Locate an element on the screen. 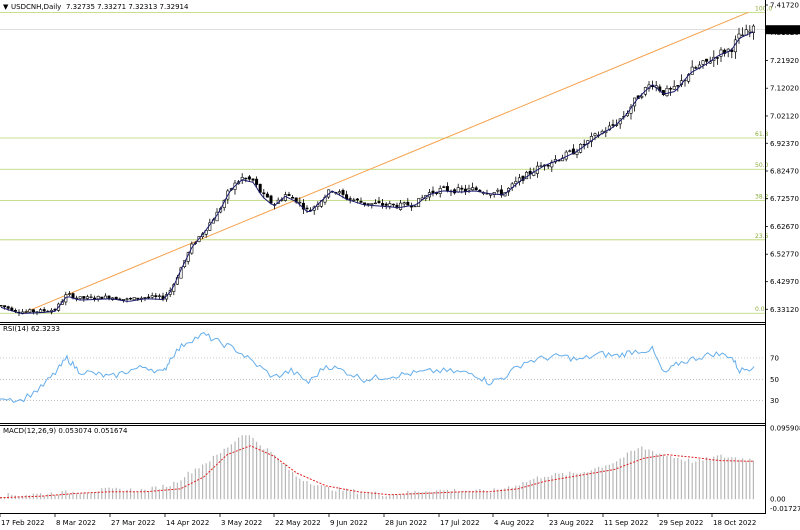 The width and height of the screenshot is (800, 530). header-ohlc: 7.32735 7.33271 7.32313 7.32914 is located at coordinates (127, 7).